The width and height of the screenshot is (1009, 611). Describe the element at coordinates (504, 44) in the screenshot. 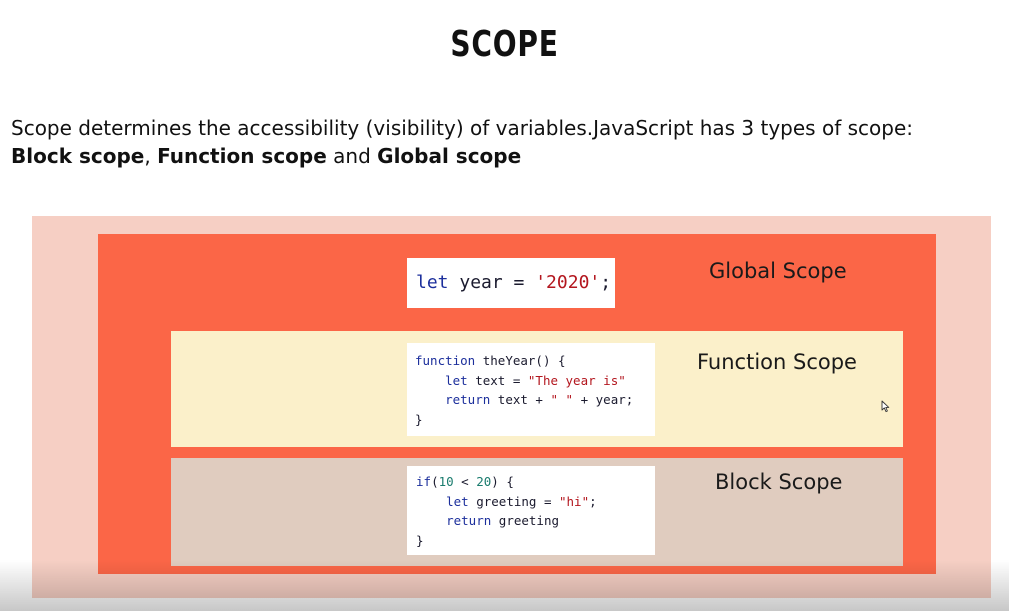

I see `page-title: SCOPE` at that location.